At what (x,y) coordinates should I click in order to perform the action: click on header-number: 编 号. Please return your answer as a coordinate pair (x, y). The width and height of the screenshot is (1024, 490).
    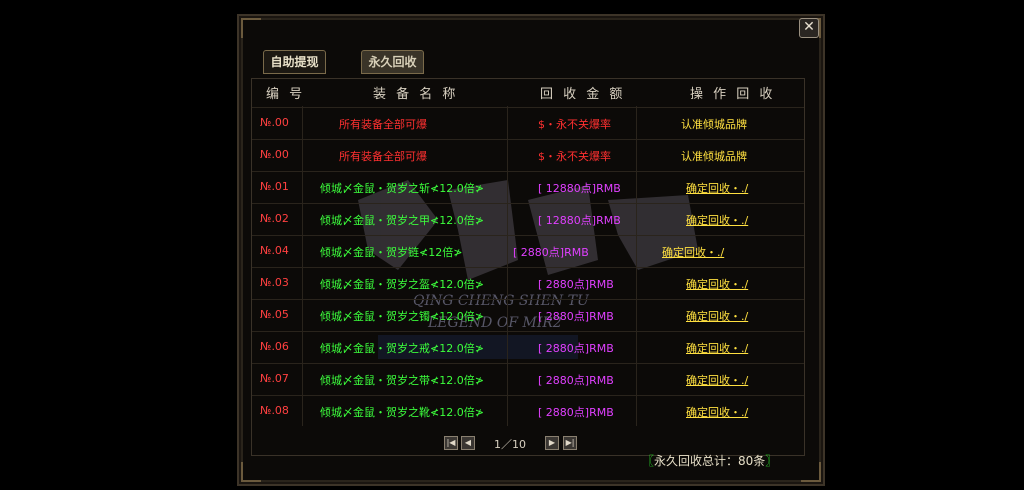
    Looking at the image, I should click on (286, 94).